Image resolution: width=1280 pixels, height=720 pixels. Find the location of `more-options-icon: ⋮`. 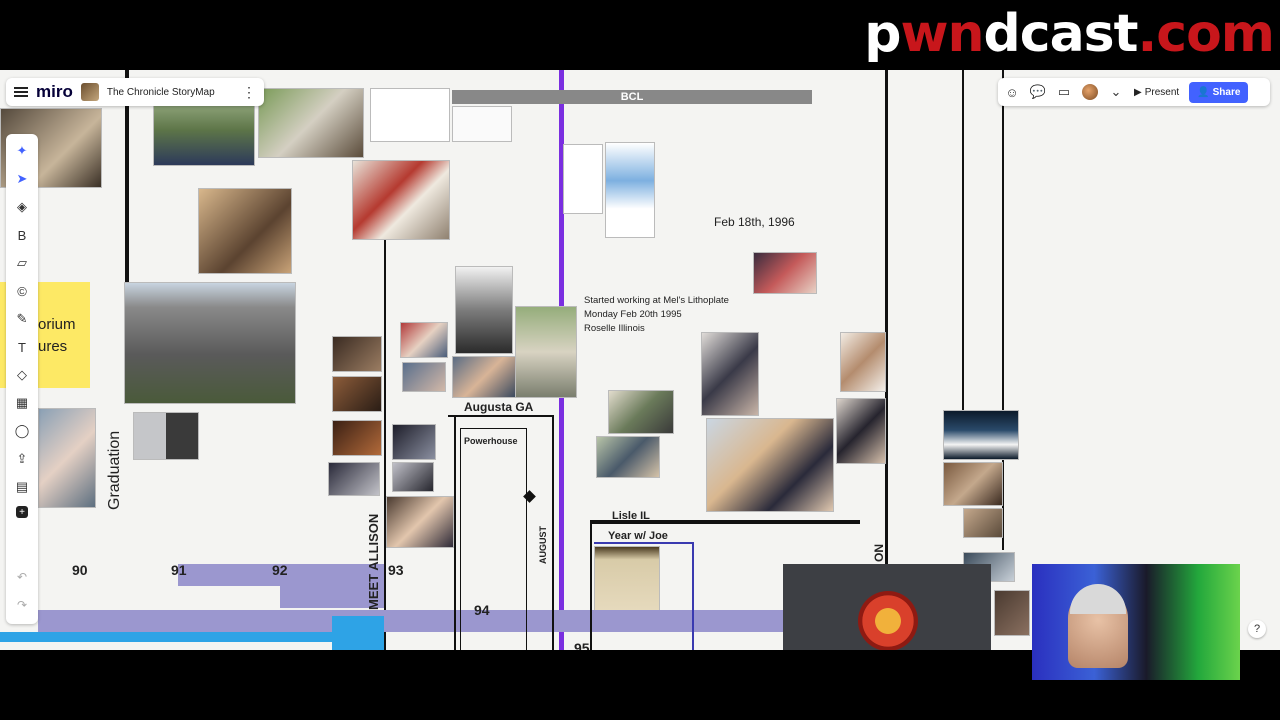

more-options-icon: ⋮ is located at coordinates (249, 92).